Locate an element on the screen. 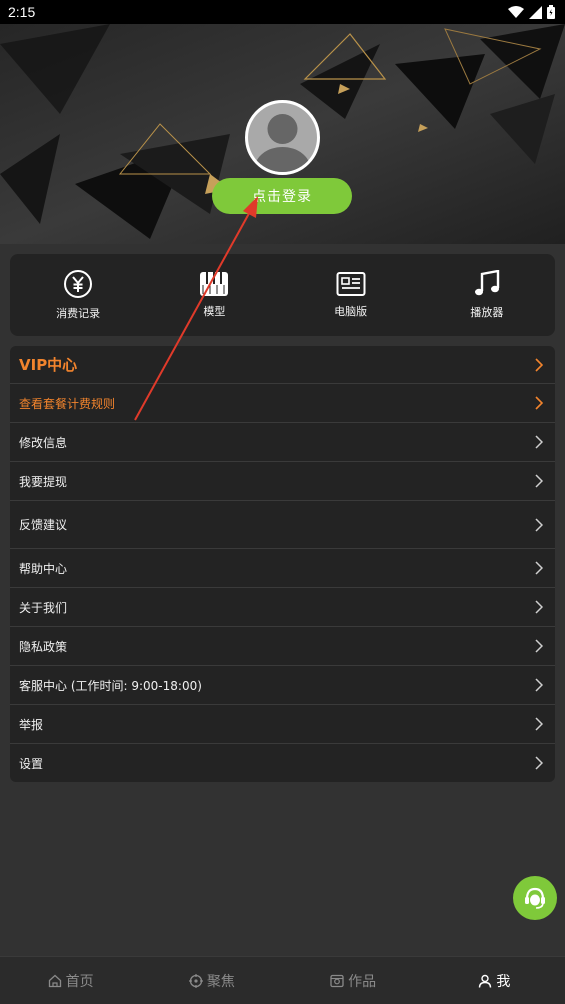 This screenshot has height=1004, width=565. menu-item-label: 修改信息 is located at coordinates (43, 442).